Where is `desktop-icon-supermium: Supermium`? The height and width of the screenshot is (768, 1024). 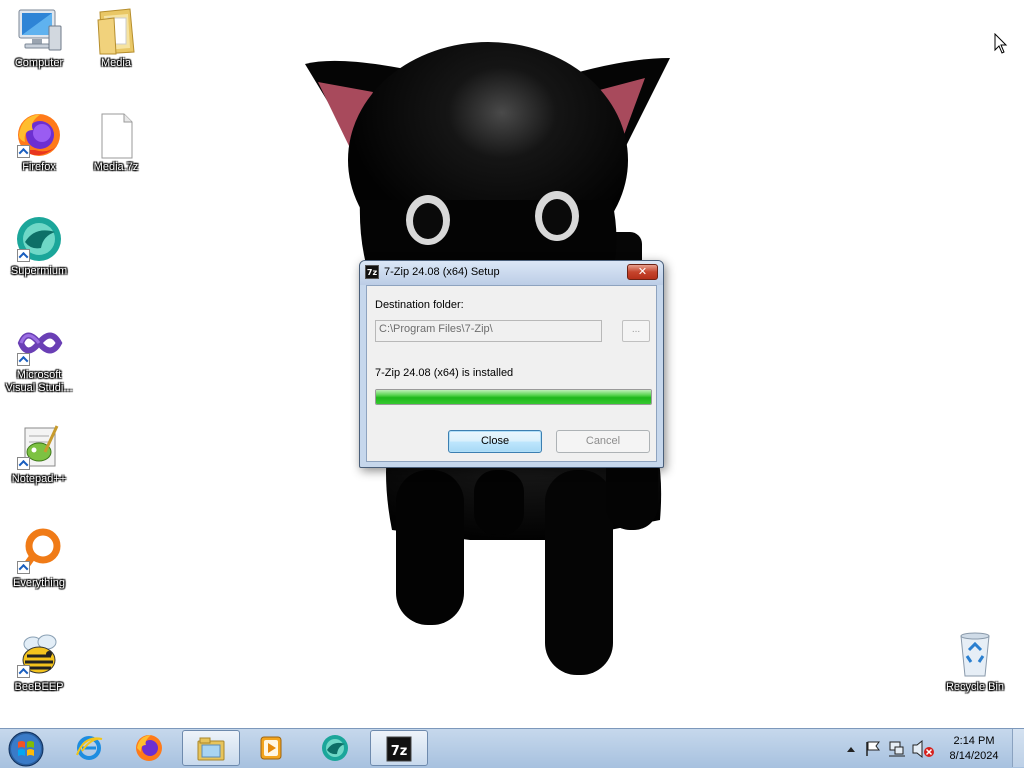
desktop-icon-supermium: Supermium is located at coordinates (39, 246).